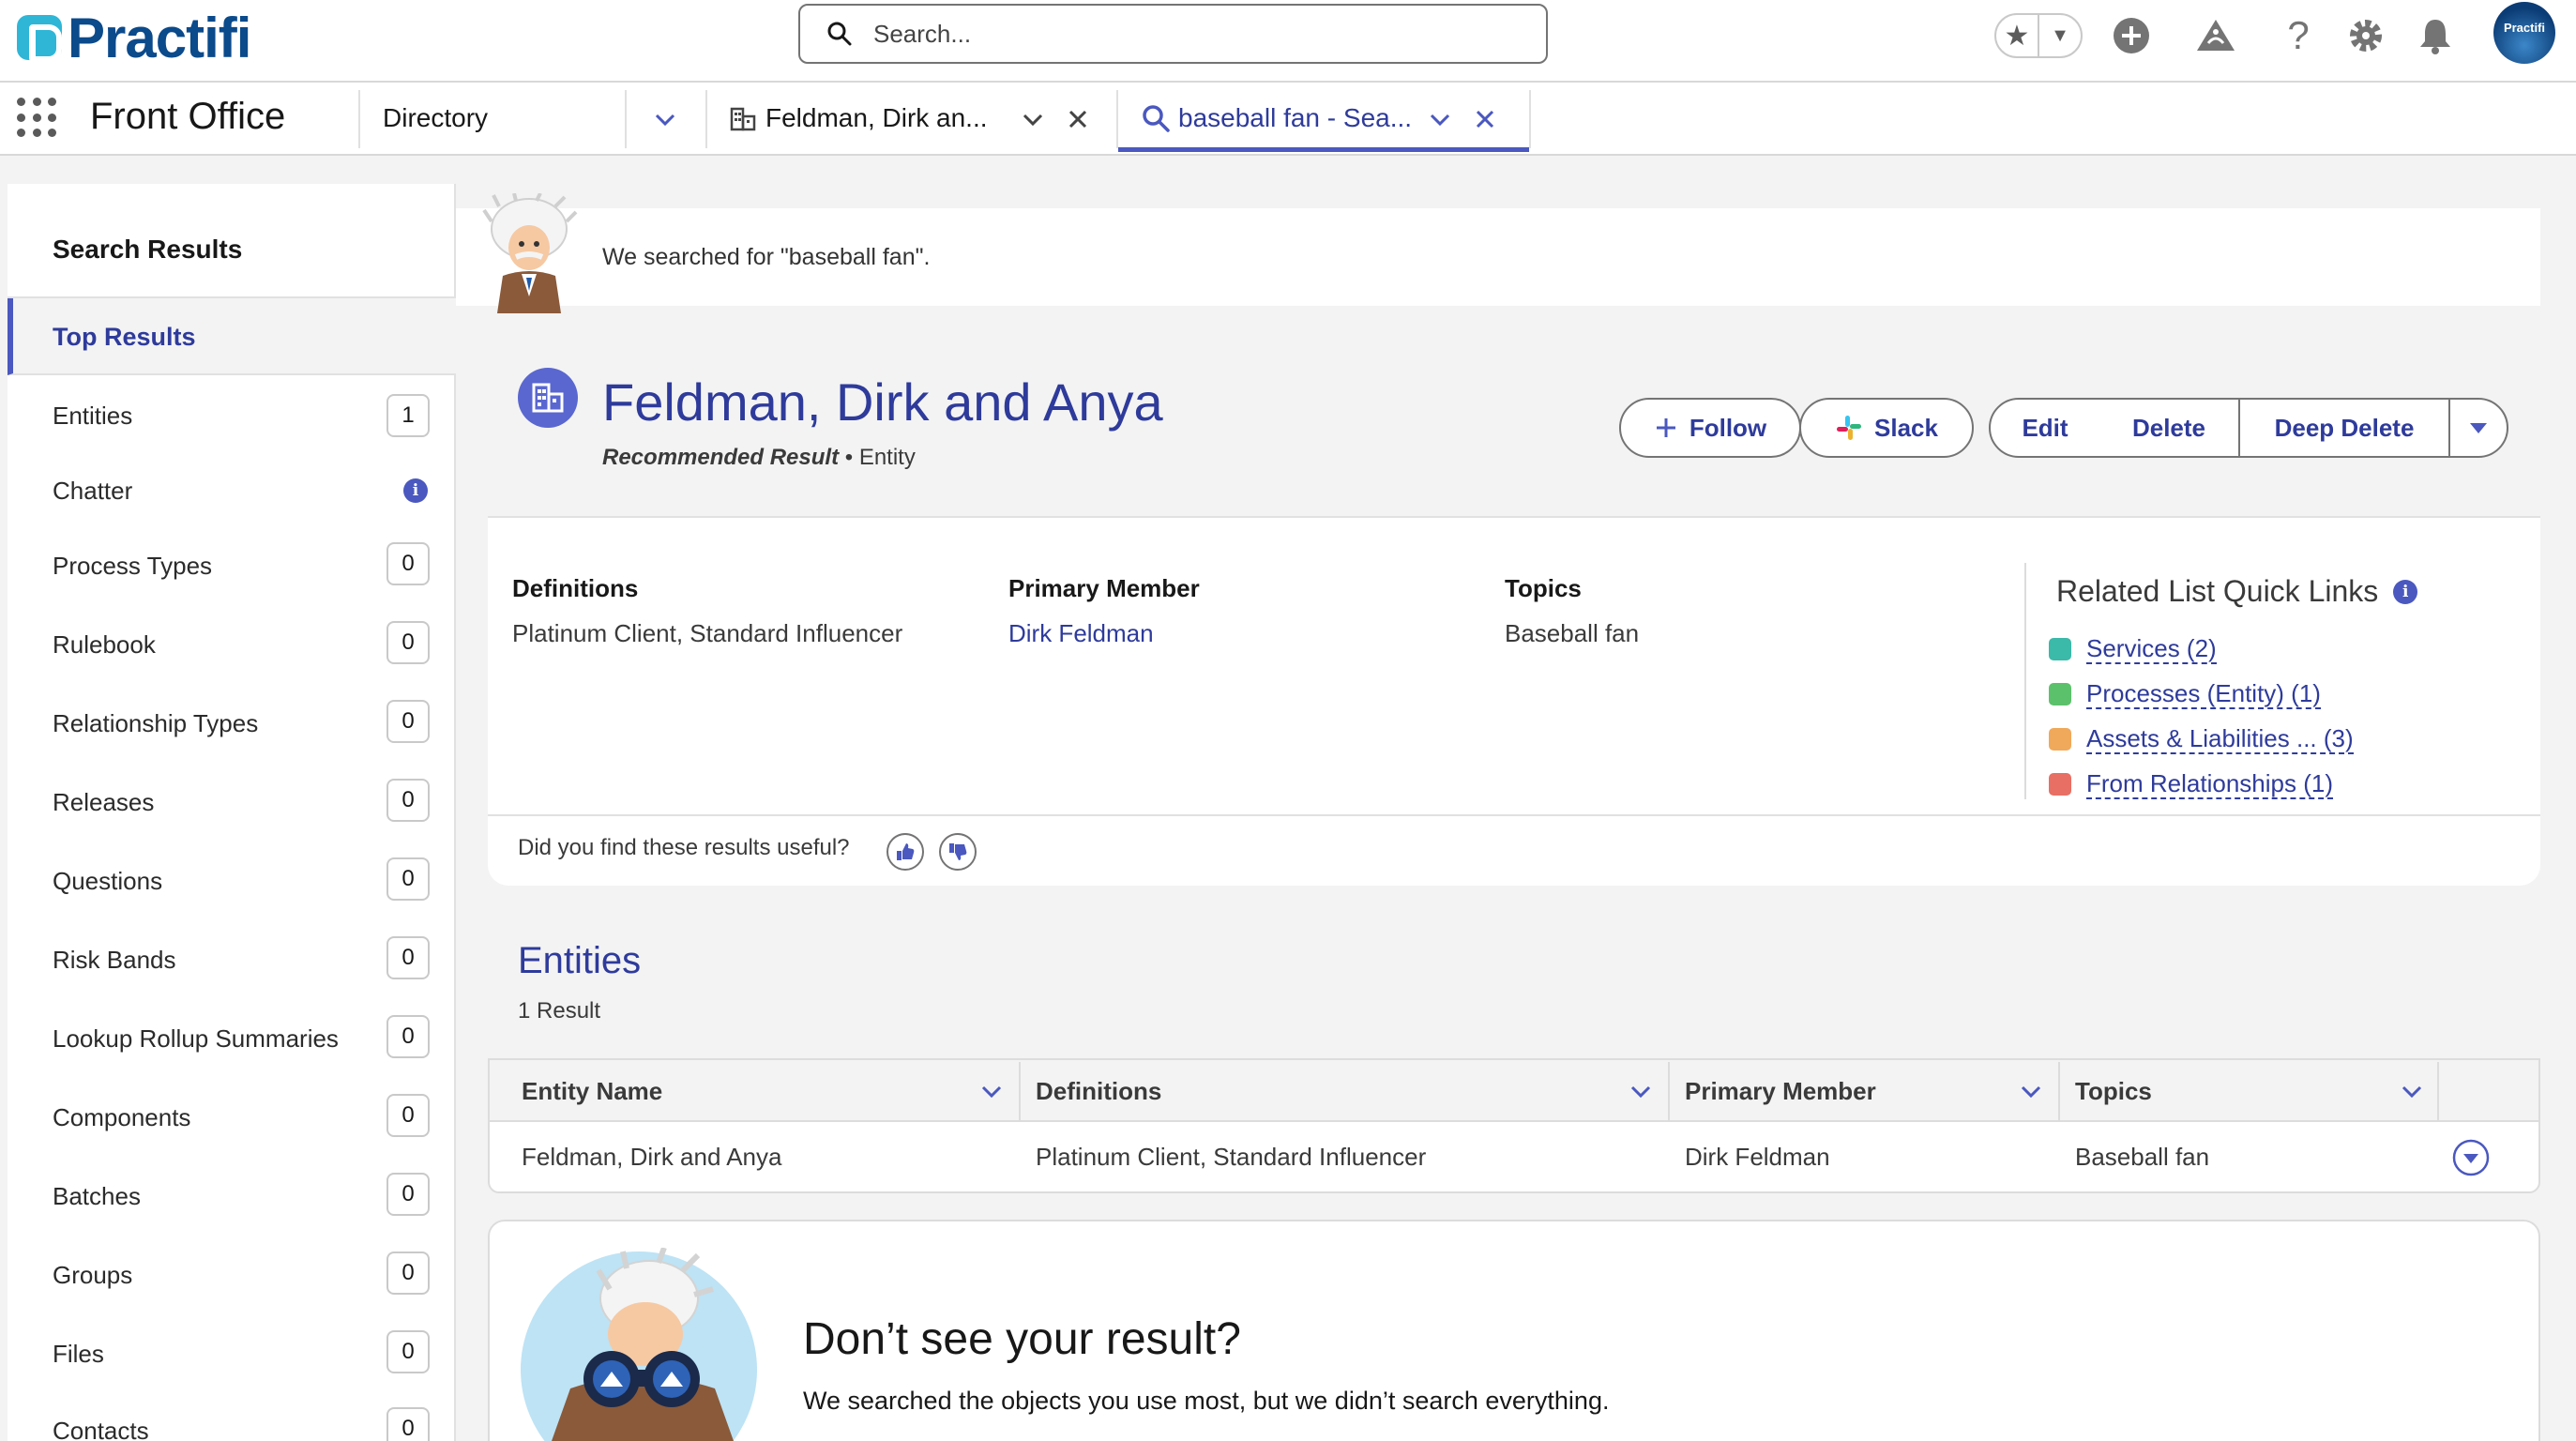  I want to click on entities-section-title: Entities, so click(580, 961).